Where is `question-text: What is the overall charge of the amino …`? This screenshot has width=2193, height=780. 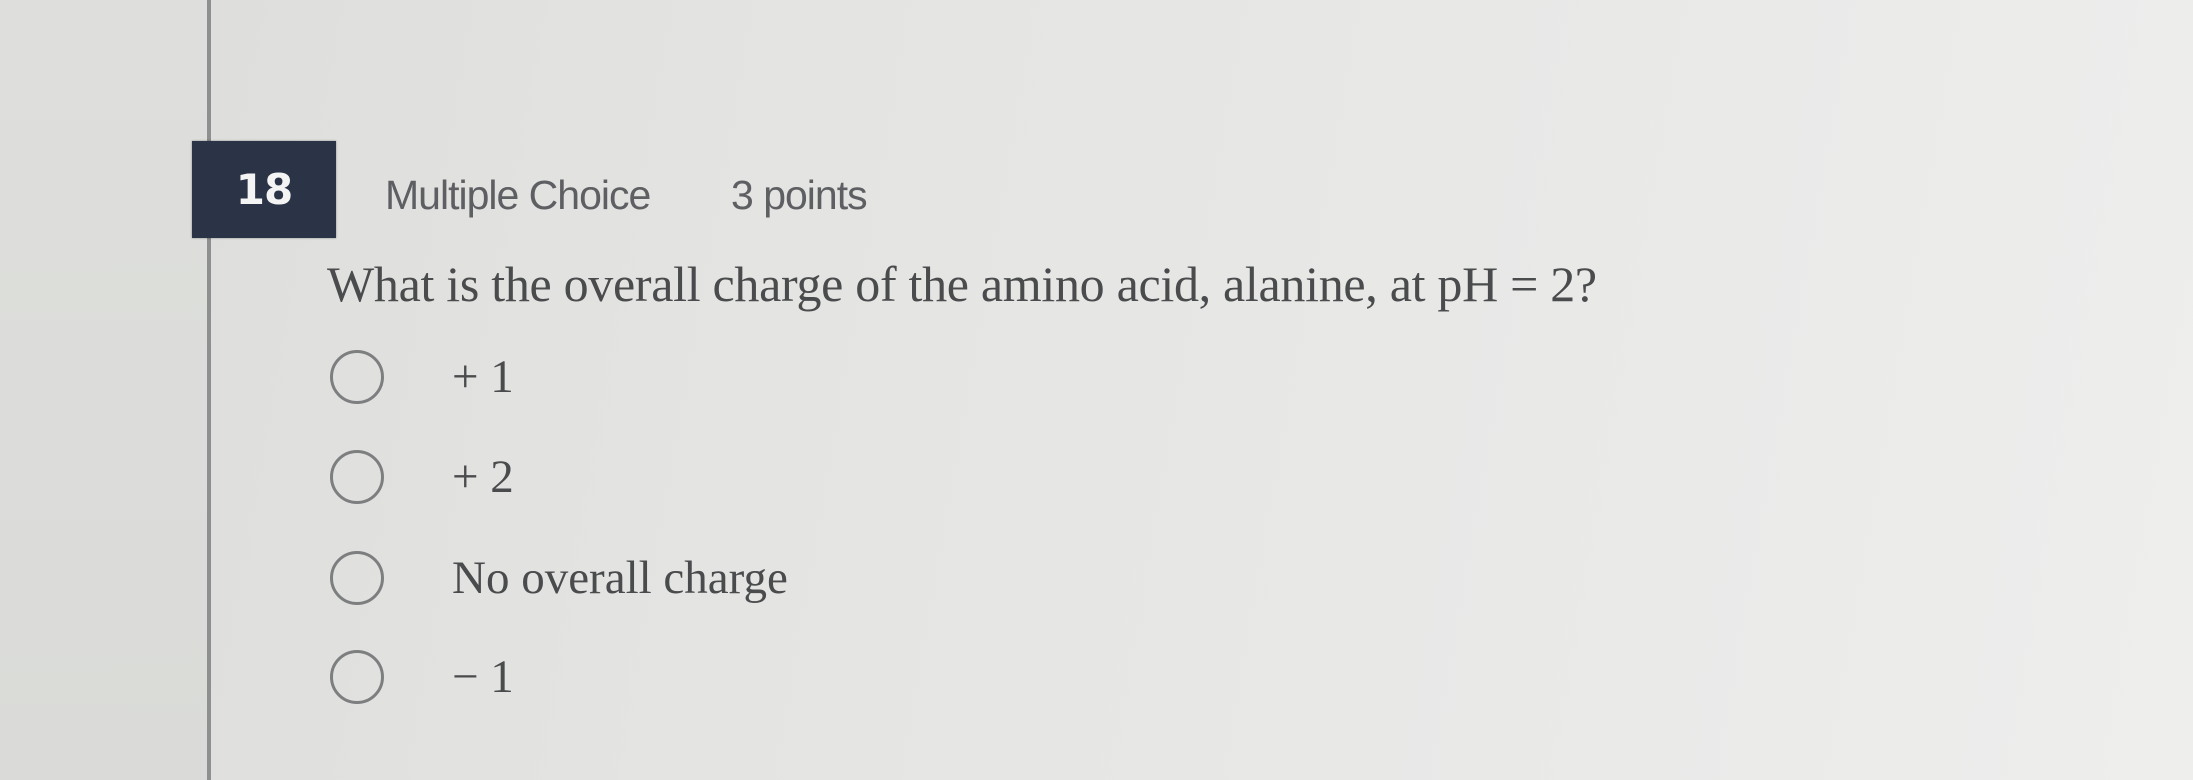
question-text: What is the overall charge of the amino … is located at coordinates (962, 284).